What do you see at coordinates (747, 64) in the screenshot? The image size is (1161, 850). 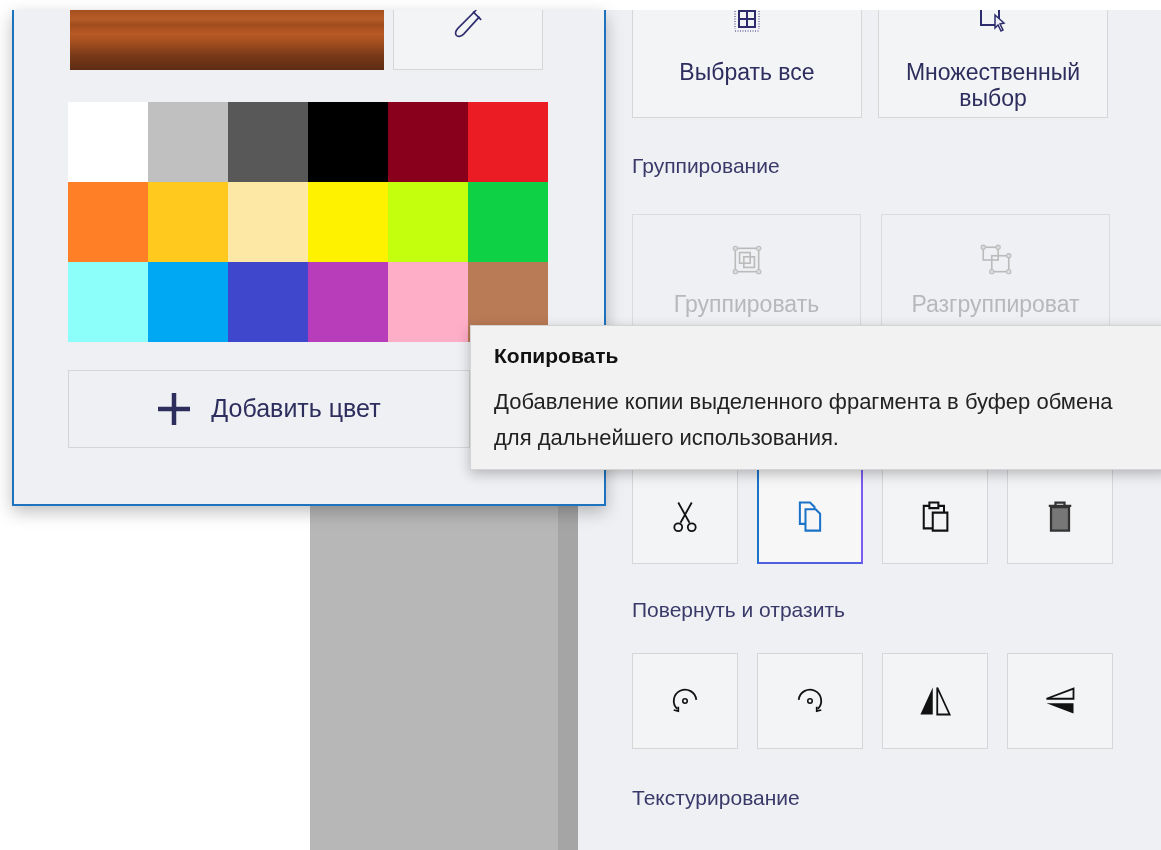 I see `select-all-button: Выбрать все` at bounding box center [747, 64].